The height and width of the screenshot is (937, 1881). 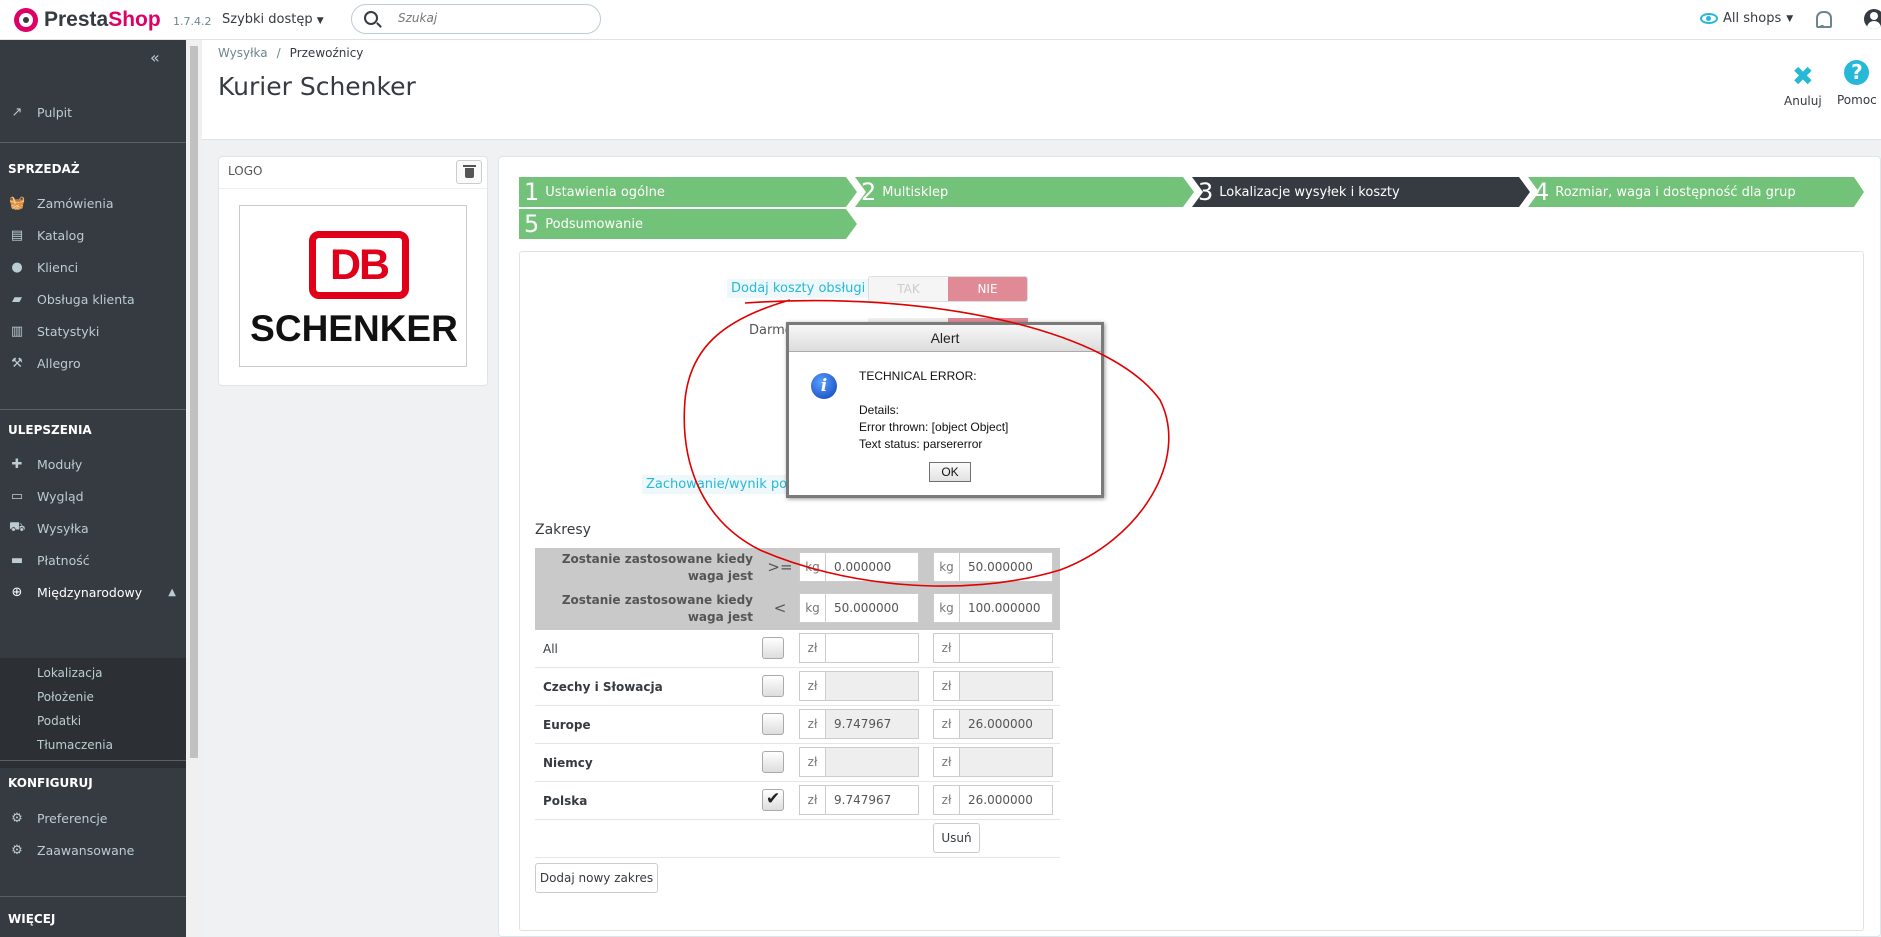 What do you see at coordinates (592, 192) in the screenshot?
I see `wizard-step-1: 1 Ustawienia ogólne` at bounding box center [592, 192].